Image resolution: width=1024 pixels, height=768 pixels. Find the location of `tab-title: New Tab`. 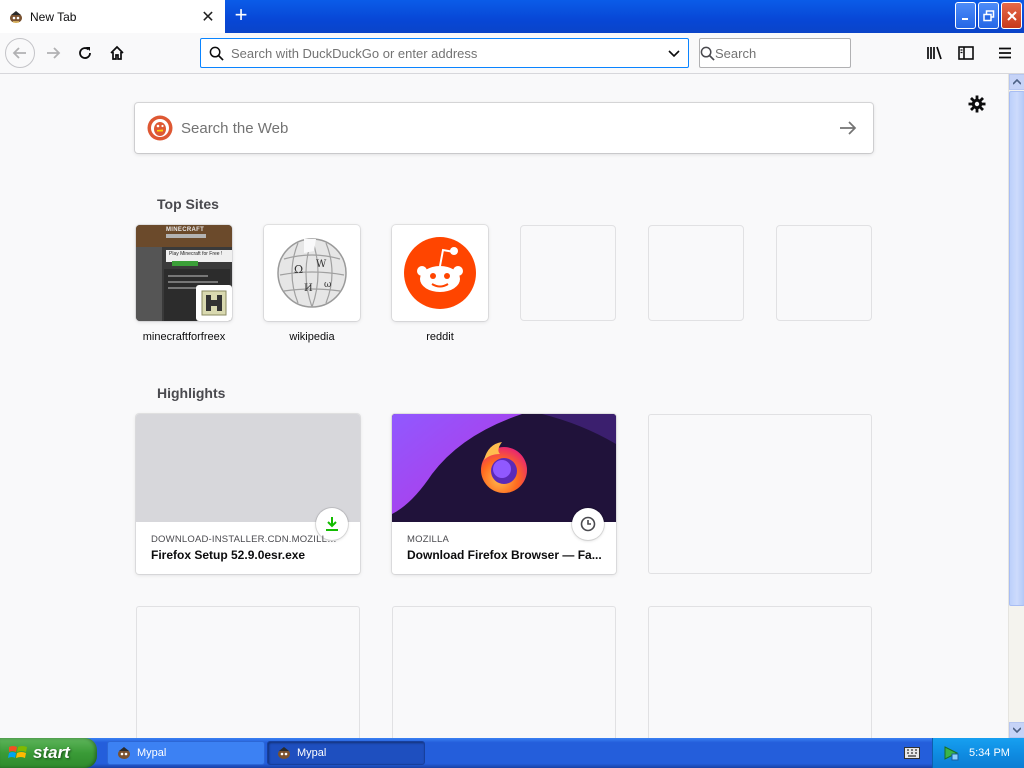

tab-title: New Tab is located at coordinates (53, 16).